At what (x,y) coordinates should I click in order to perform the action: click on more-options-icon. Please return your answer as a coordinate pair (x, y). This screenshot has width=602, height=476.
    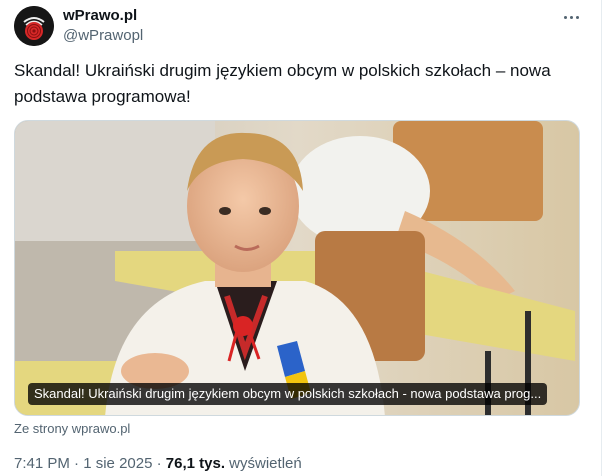
    Looking at the image, I should click on (571, 17).